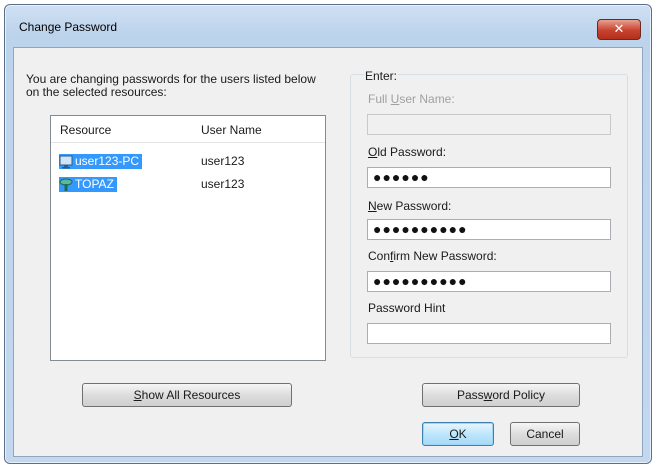 Image resolution: width=658 pixels, height=468 pixels. What do you see at coordinates (68, 27) in the screenshot?
I see `window-title: Change Password` at bounding box center [68, 27].